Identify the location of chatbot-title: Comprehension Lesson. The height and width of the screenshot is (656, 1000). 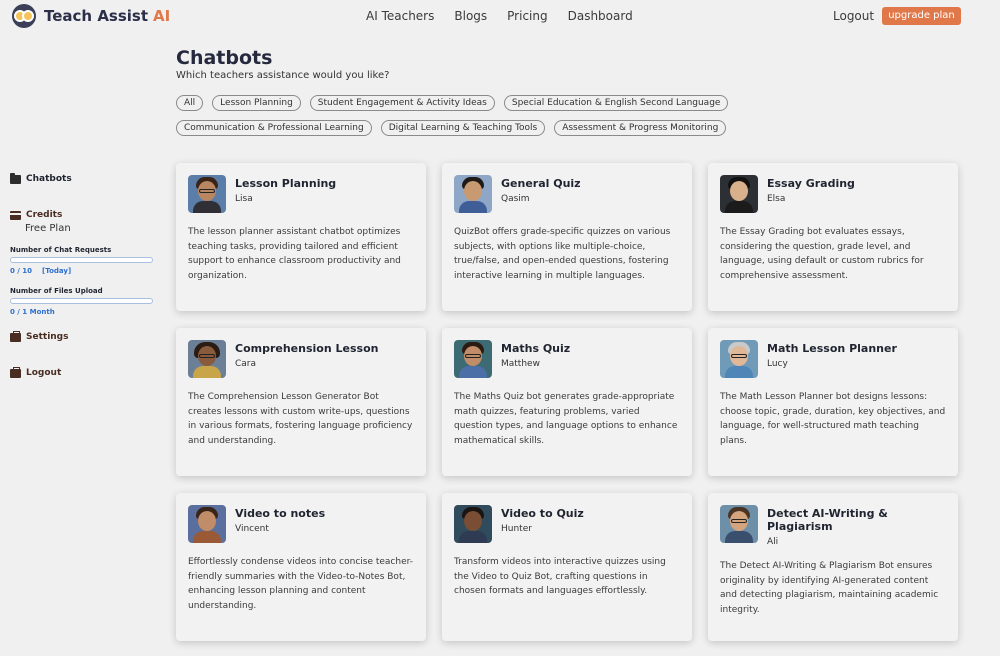
(307, 348).